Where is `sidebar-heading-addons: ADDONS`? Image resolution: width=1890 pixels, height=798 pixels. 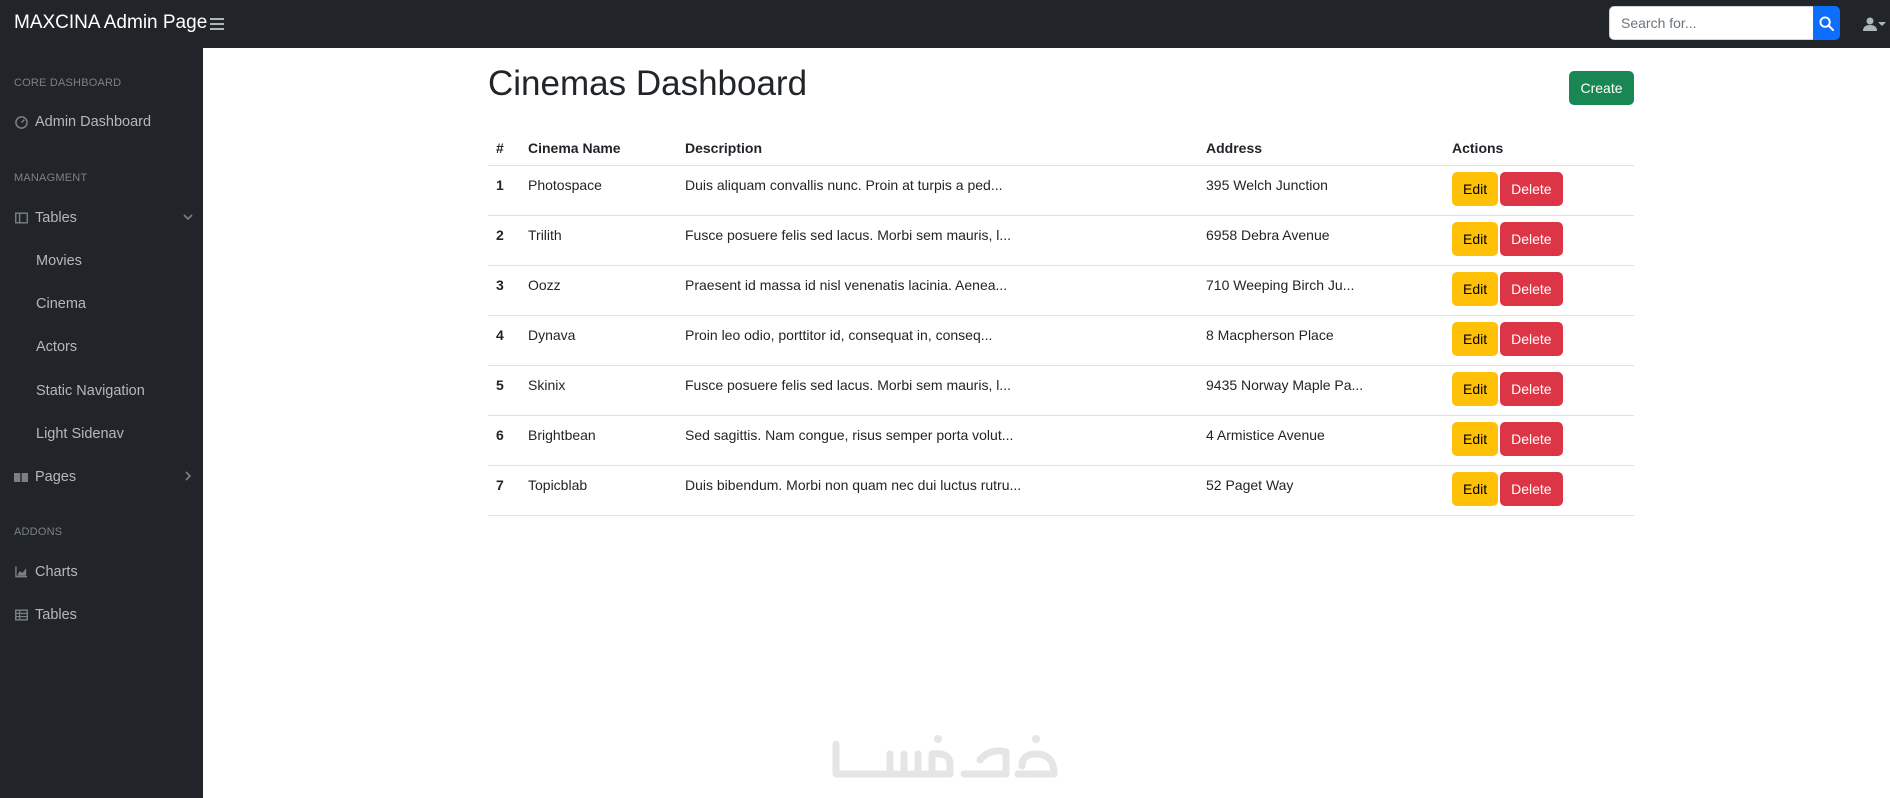 sidebar-heading-addons: ADDONS is located at coordinates (38, 532).